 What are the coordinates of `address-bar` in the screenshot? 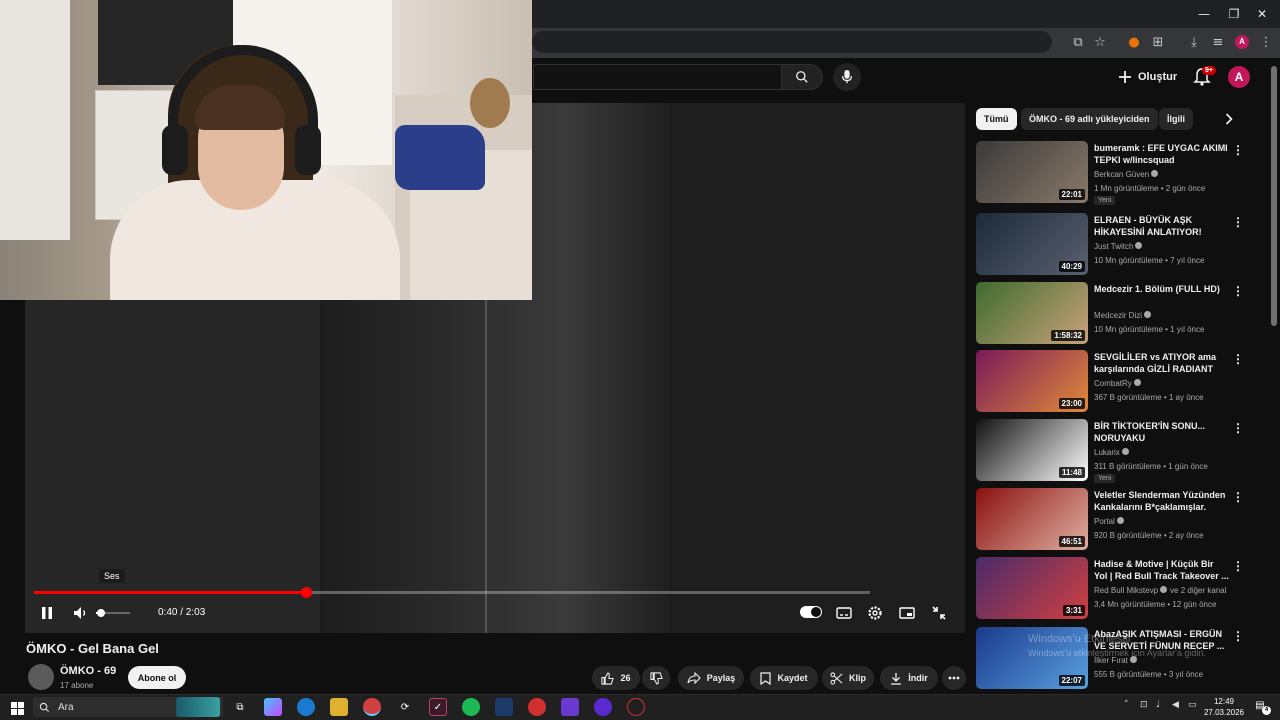 It's located at (792, 42).